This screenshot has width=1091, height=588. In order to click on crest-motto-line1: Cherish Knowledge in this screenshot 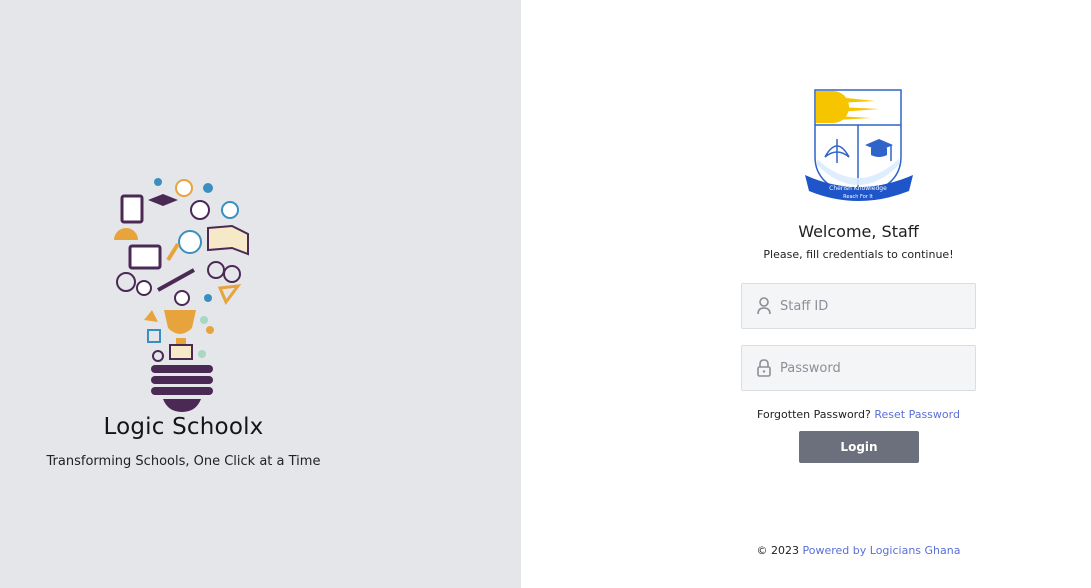, I will do `click(858, 188)`.